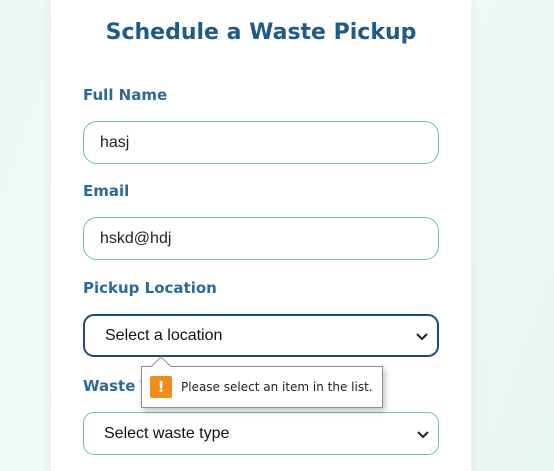 This screenshot has width=554, height=471. What do you see at coordinates (164, 335) in the screenshot?
I see `pickup-location-selected: Select a location` at bounding box center [164, 335].